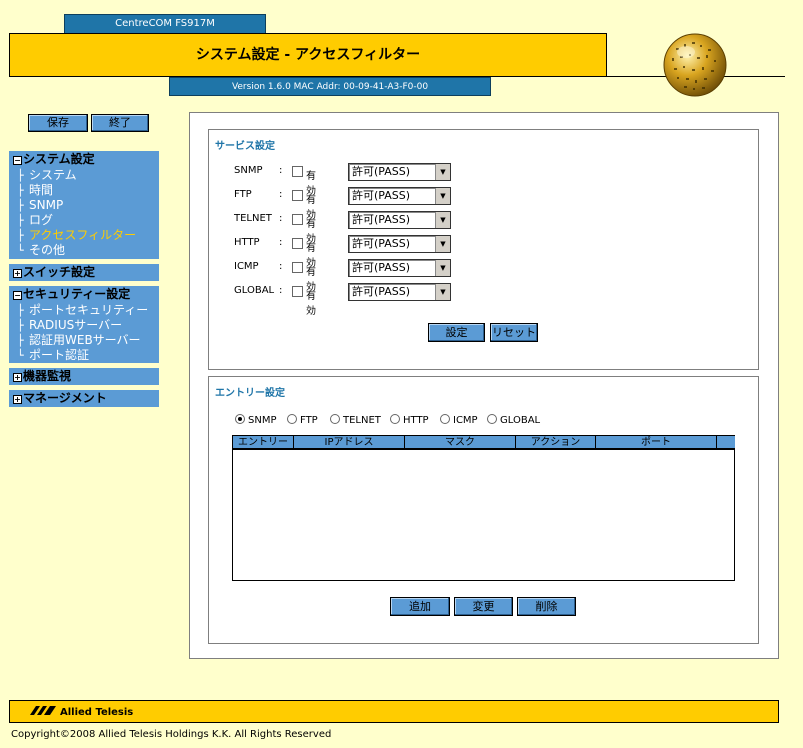 This screenshot has width=803, height=748. What do you see at coordinates (65, 398) in the screenshot?
I see `menu-header-label: マネージメント` at bounding box center [65, 398].